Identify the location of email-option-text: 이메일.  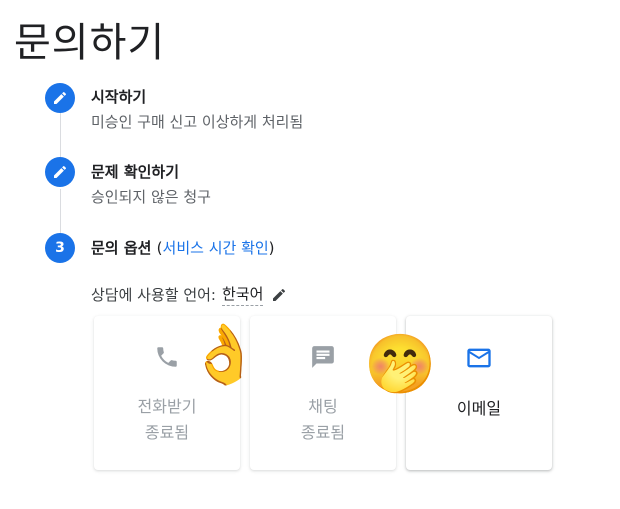
(479, 409).